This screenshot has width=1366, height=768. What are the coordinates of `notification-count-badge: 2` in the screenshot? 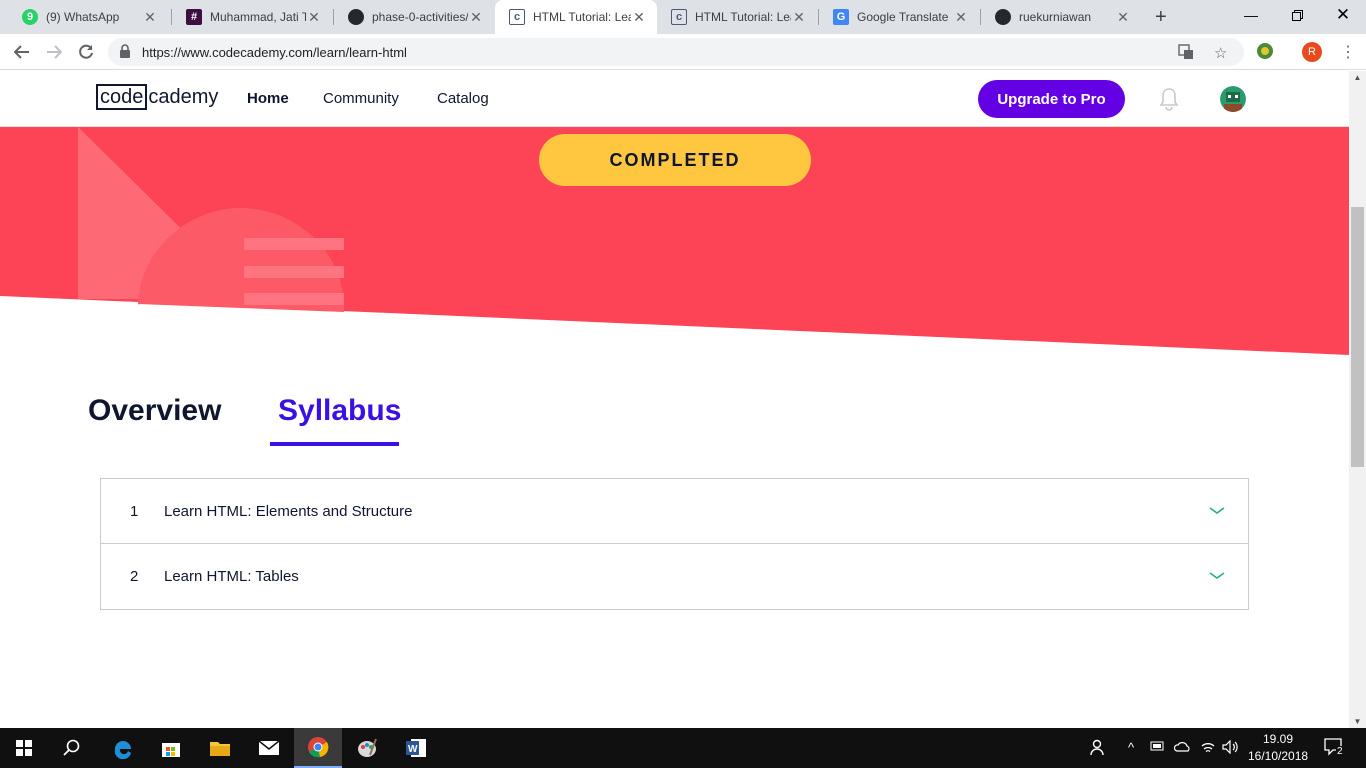 It's located at (1340, 751).